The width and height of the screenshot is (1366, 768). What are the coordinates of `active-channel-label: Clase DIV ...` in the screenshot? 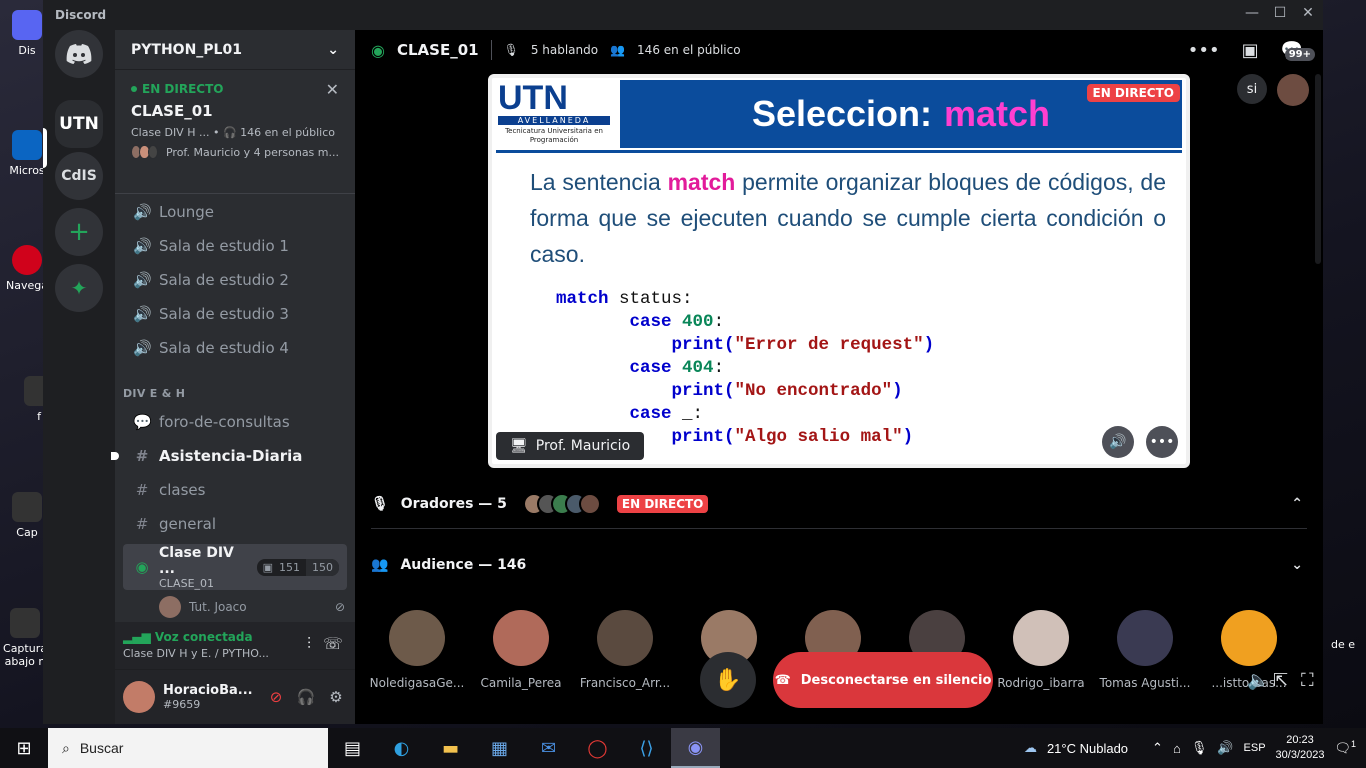 It's located at (196, 560).